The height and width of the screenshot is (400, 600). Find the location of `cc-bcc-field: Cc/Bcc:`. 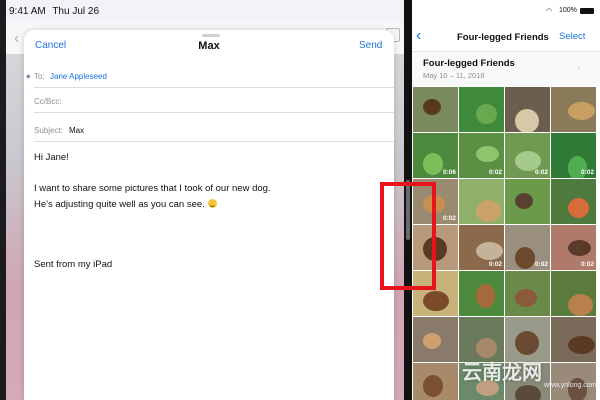

cc-bcc-field: Cc/Bcc: is located at coordinates (214, 101).